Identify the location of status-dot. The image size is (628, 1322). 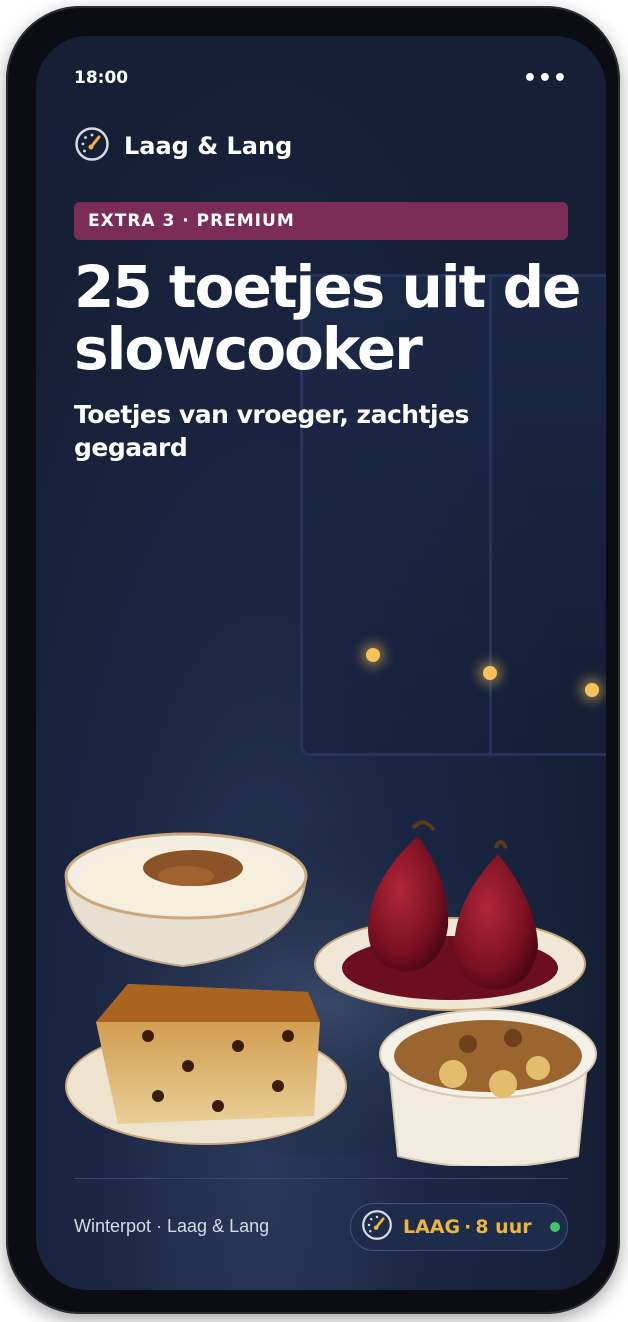
(554, 1227).